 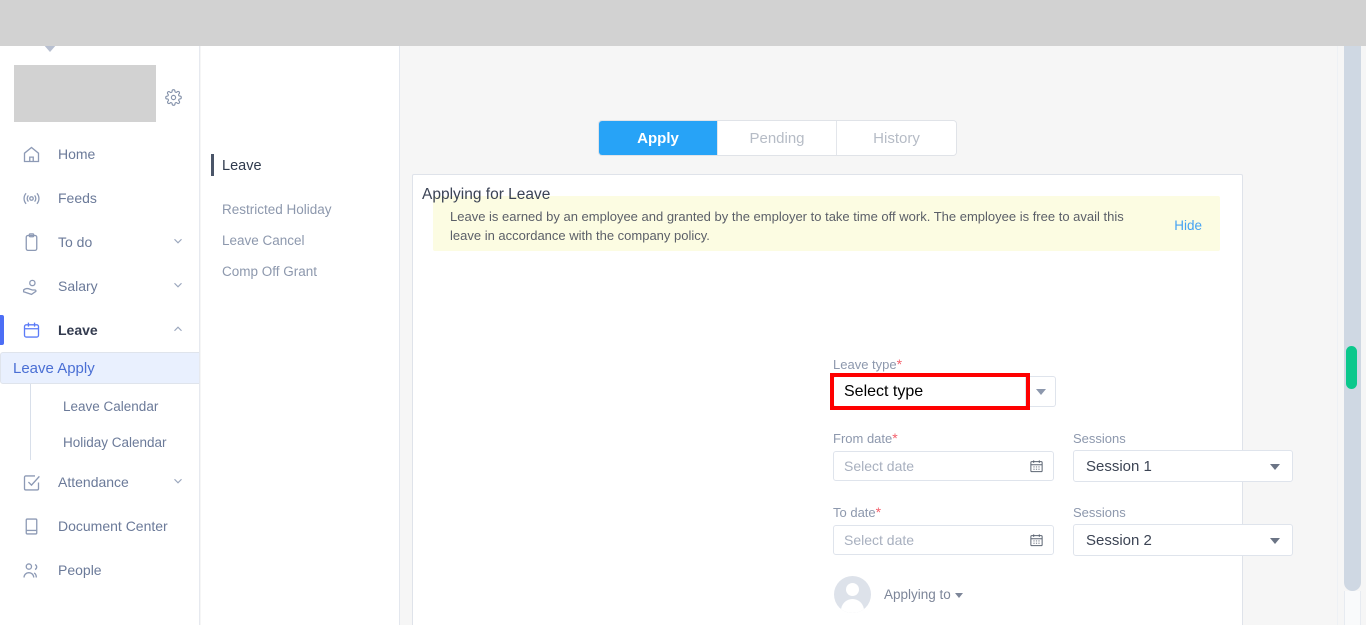 What do you see at coordinates (1099, 438) in the screenshot?
I see `sessions-from-label: Sessions` at bounding box center [1099, 438].